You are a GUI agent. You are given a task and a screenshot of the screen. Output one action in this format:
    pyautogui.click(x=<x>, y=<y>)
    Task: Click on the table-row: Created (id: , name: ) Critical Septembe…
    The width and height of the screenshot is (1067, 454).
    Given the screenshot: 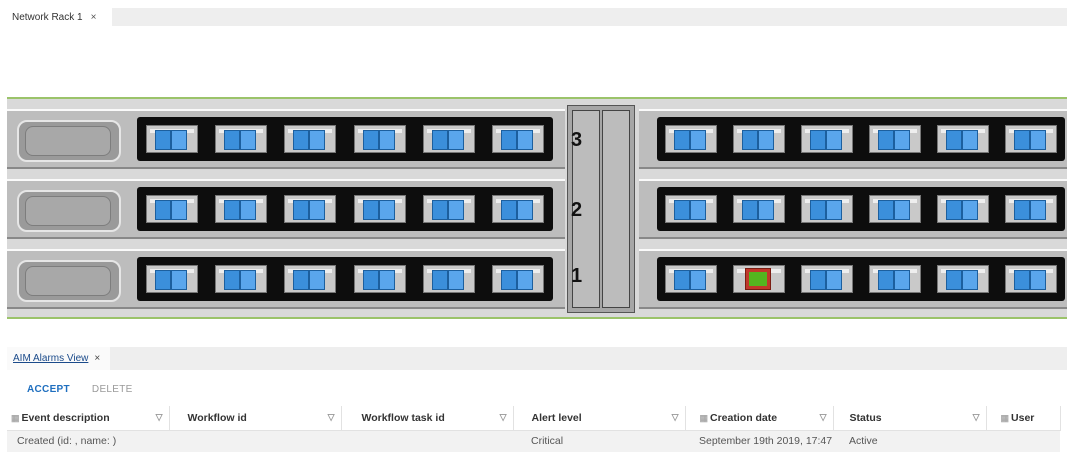 What is the action you would take?
    pyautogui.click(x=533, y=440)
    